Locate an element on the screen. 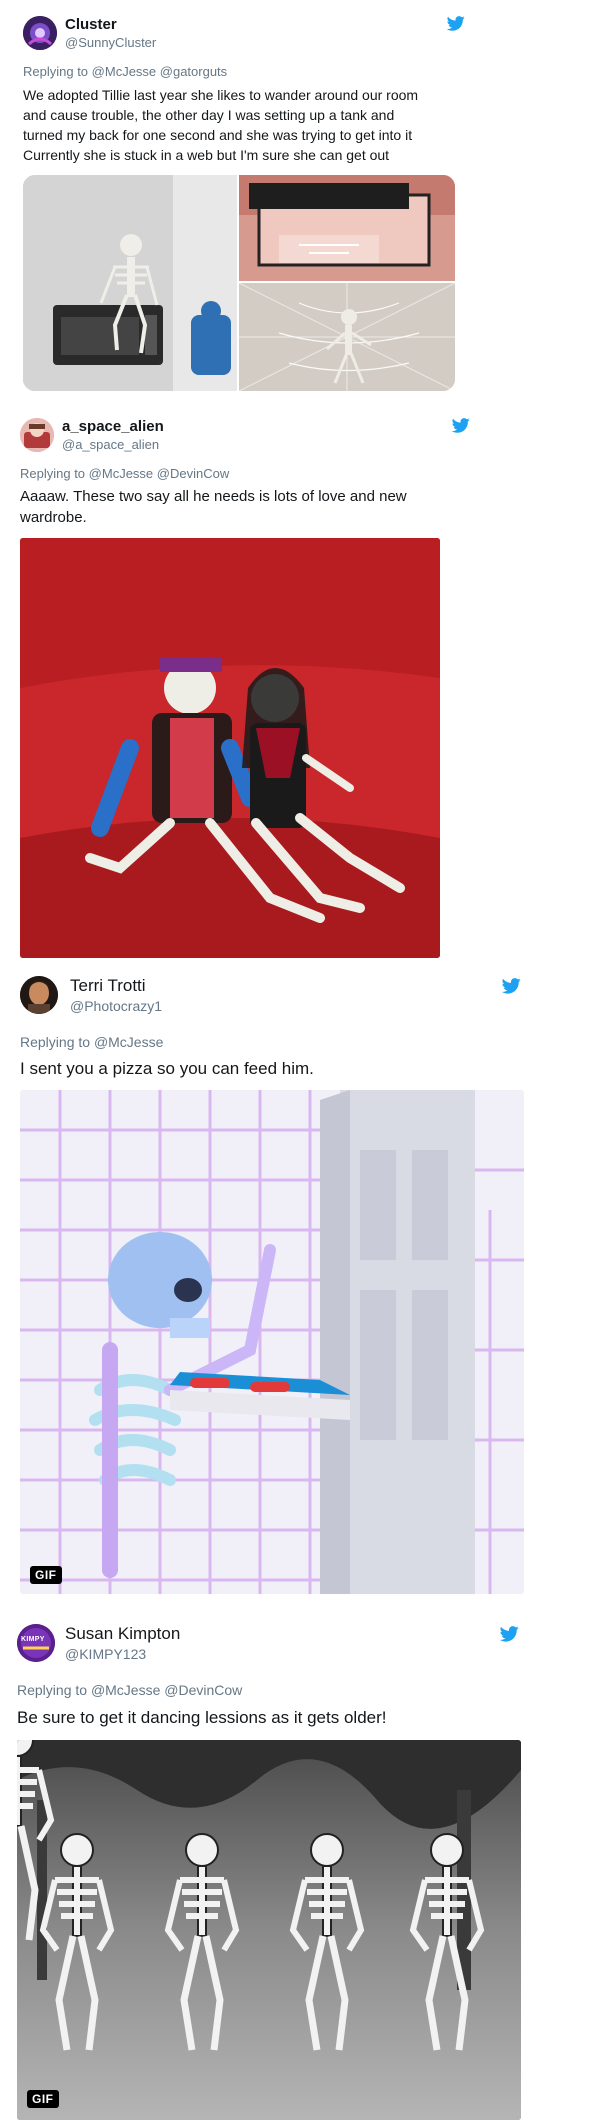  skeleton-in-fish-tank-photo is located at coordinates (347, 228).